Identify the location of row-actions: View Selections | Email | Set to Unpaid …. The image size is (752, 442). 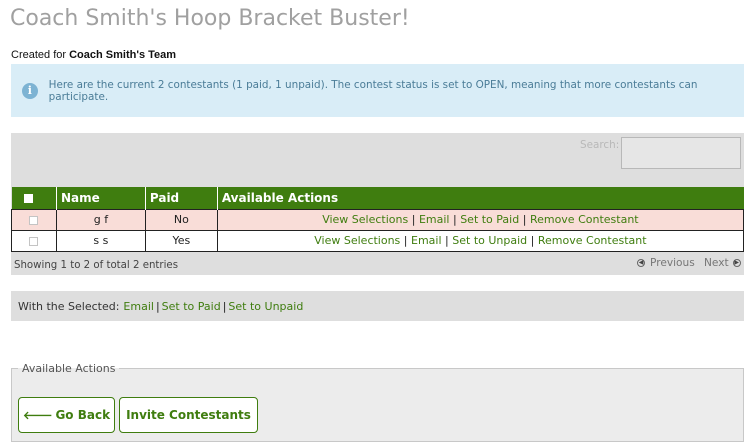
(480, 240).